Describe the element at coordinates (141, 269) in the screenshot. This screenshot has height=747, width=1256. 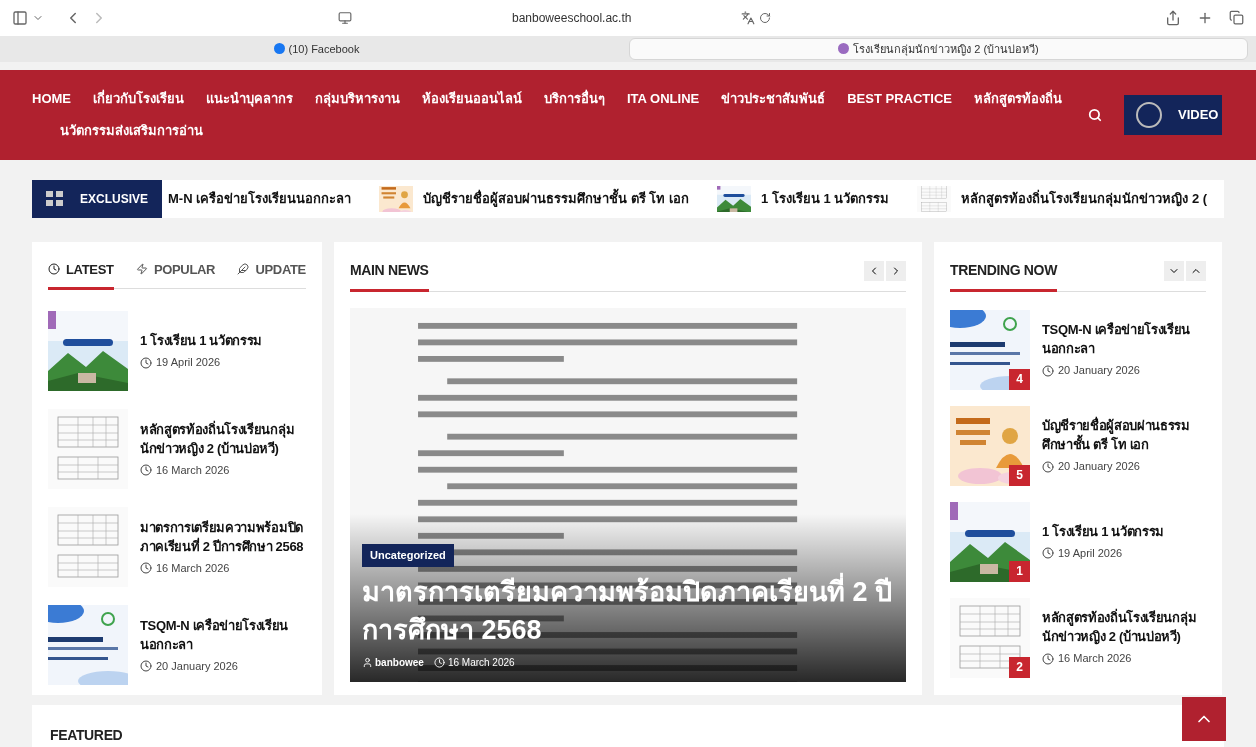
I see `lightning-icon` at that location.